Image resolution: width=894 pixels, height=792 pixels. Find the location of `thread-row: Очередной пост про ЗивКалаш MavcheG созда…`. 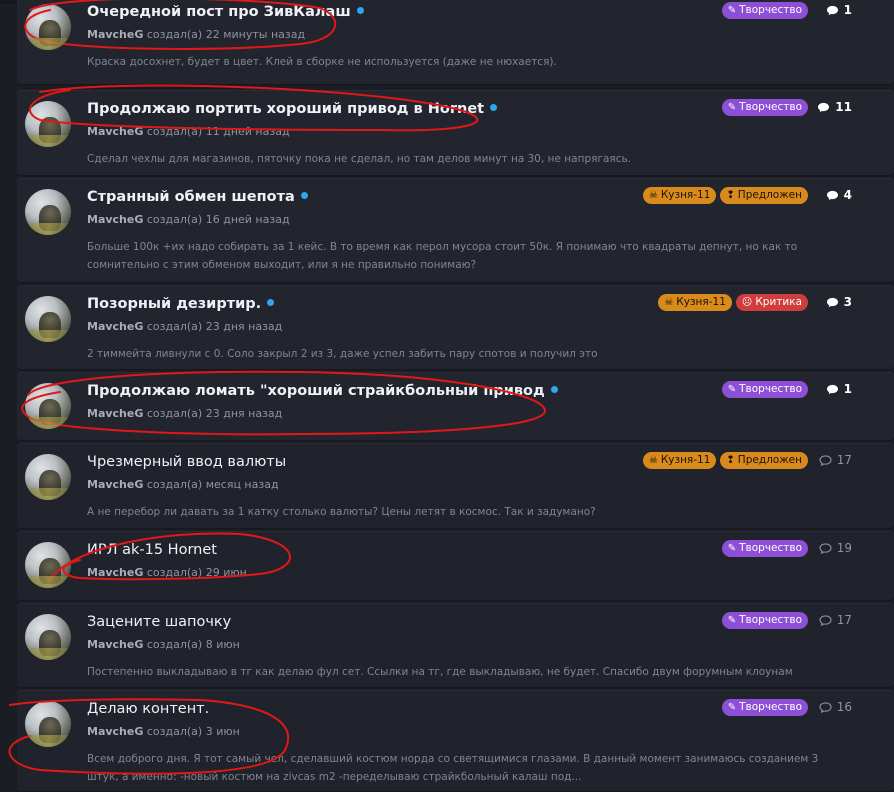

thread-row: Очередной пост про ЗивКалаш MavcheG созда… is located at coordinates (455, 42).